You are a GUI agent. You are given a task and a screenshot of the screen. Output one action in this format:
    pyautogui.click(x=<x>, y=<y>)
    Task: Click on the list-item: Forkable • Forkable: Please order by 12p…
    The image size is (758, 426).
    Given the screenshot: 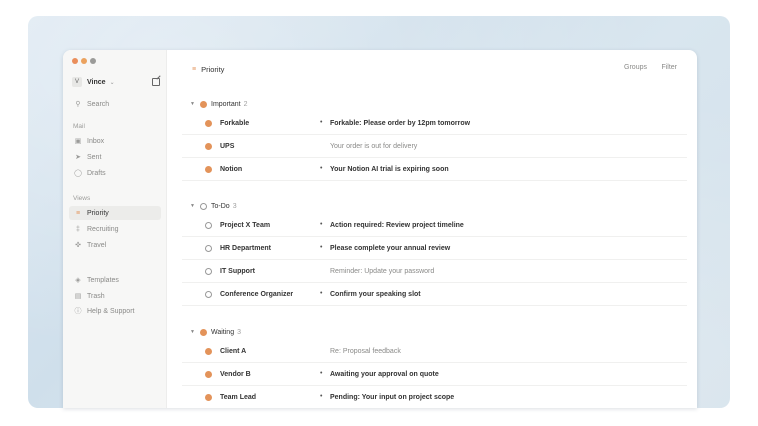 What is the action you would take?
    pyautogui.click(x=434, y=123)
    